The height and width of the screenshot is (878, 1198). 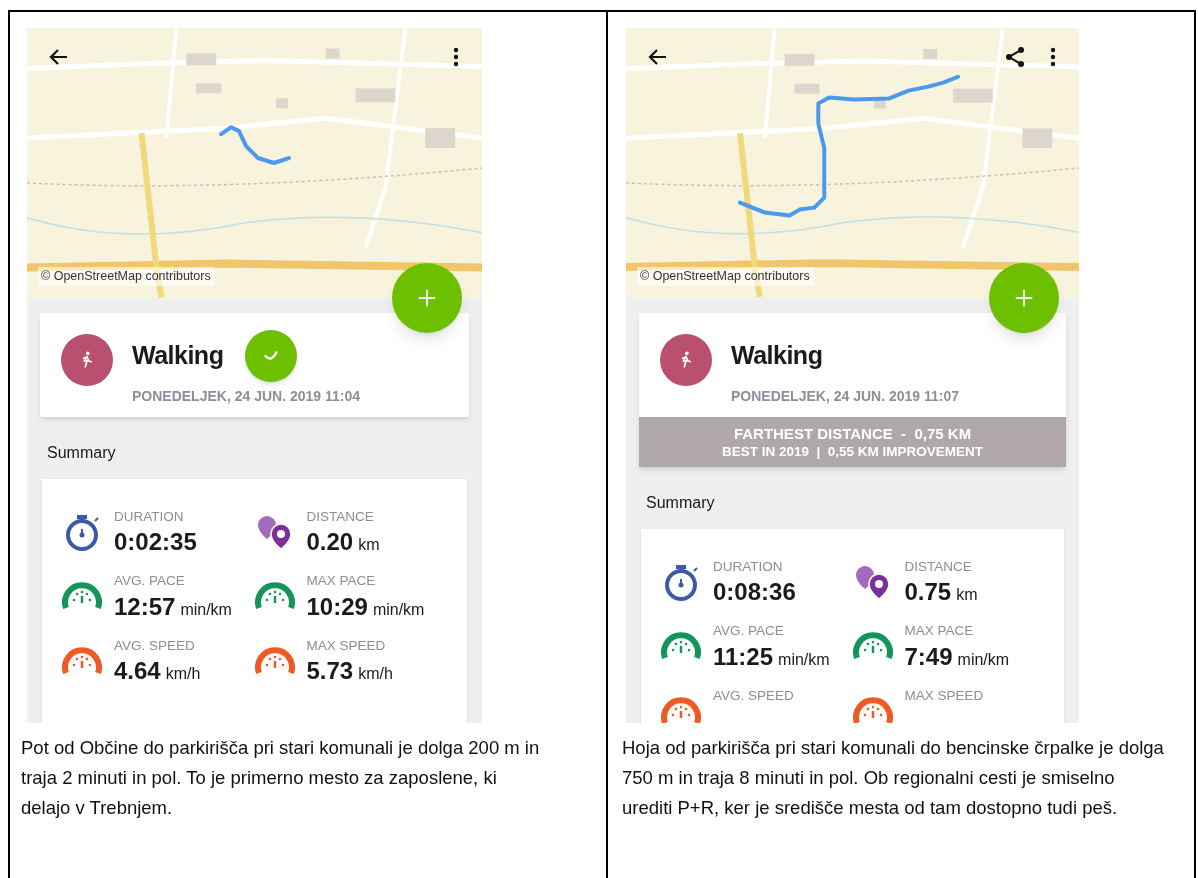 What do you see at coordinates (145, 606) in the screenshot?
I see `stat-value: 12:57` at bounding box center [145, 606].